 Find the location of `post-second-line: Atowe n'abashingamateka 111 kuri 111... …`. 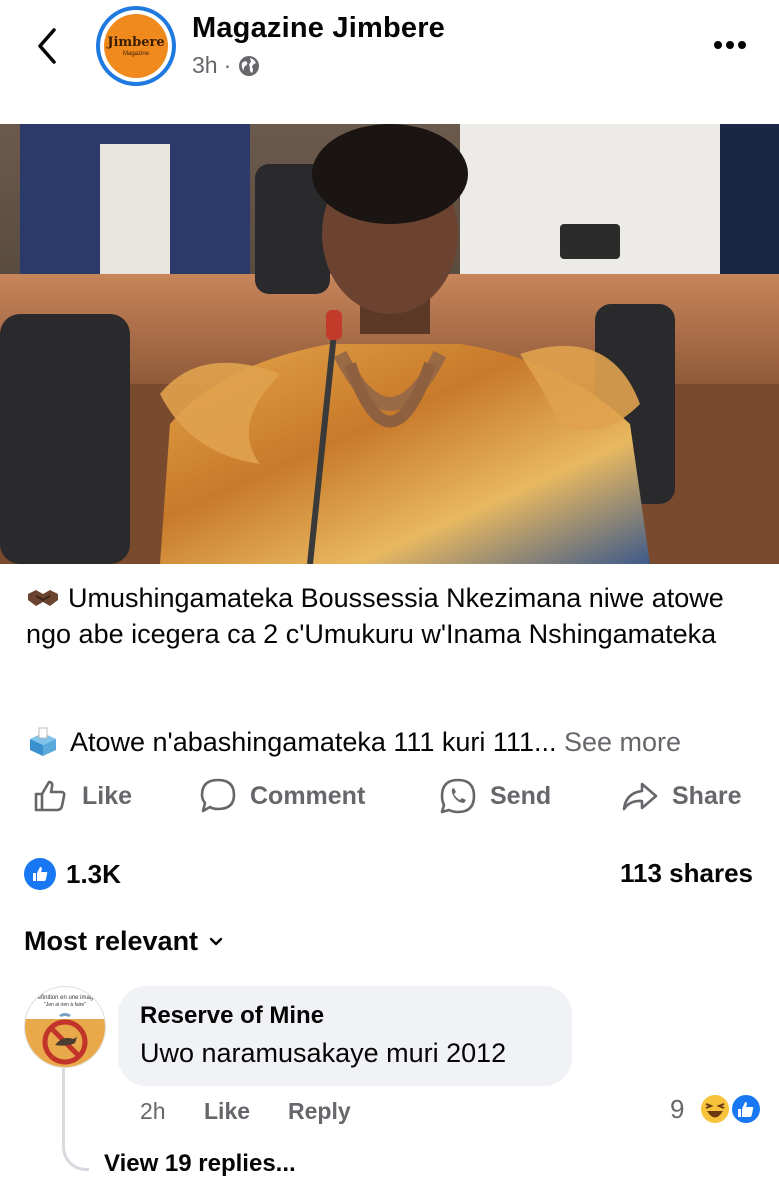

post-second-line: Atowe n'abashingamateka 111 kuri 111... … is located at coordinates (396, 742).